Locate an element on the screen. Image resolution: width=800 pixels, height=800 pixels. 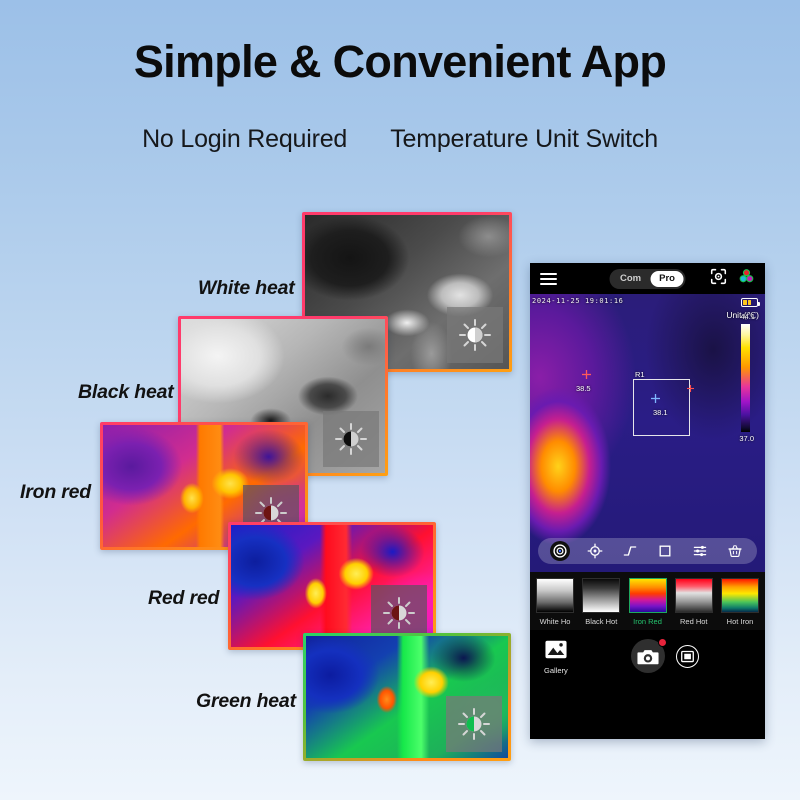
thermal-card-label-iron-red: Iron red is located at coordinates (55, 492).